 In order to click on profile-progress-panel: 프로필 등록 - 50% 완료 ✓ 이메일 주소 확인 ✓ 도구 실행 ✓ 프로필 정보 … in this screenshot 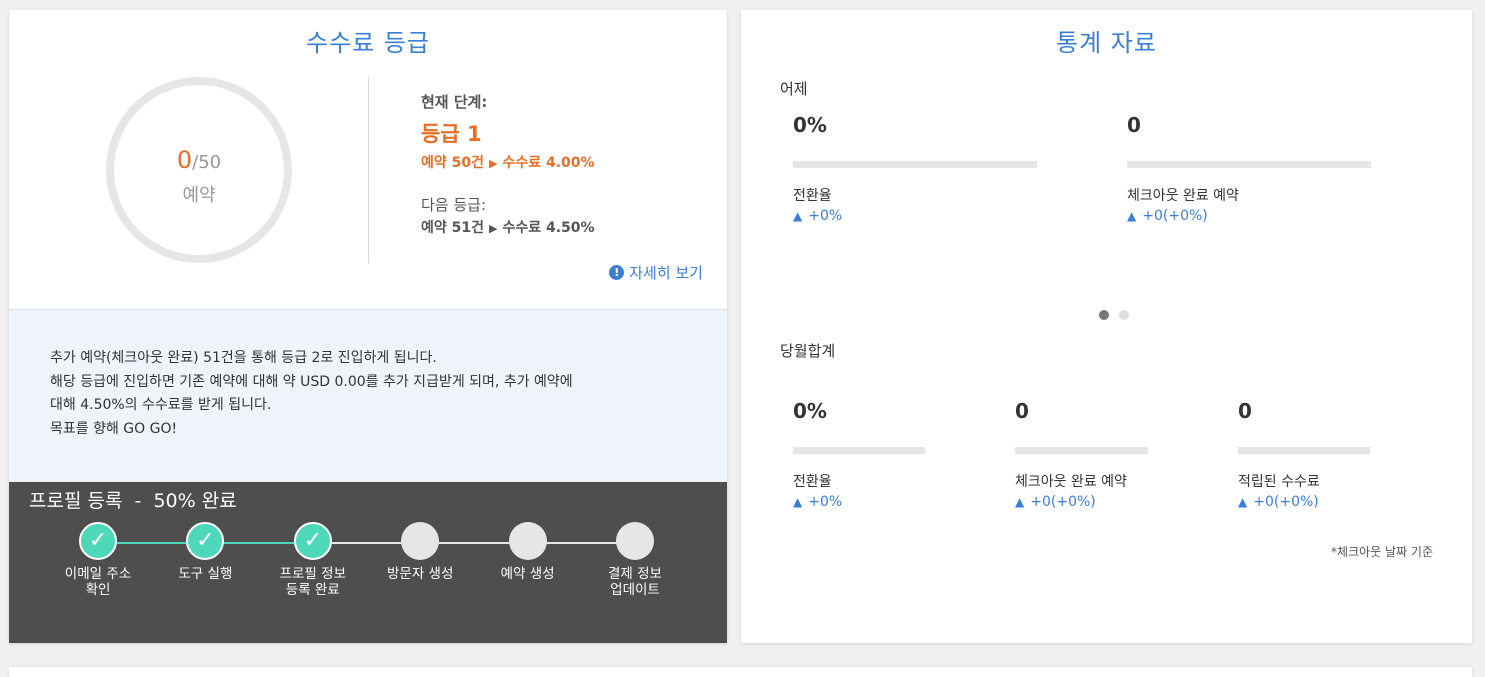, I will do `click(368, 562)`.